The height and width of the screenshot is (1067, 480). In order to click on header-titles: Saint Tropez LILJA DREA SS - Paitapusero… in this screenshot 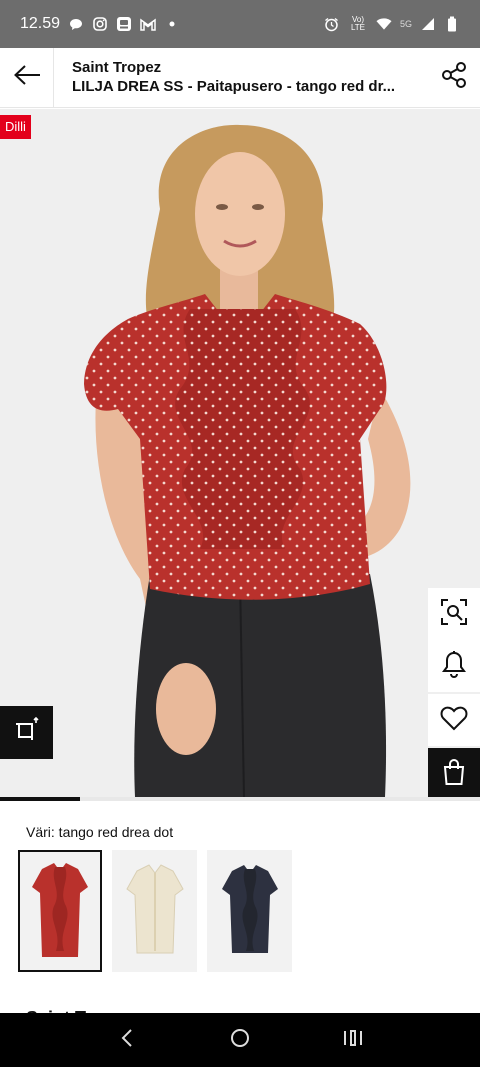, I will do `click(241, 77)`.